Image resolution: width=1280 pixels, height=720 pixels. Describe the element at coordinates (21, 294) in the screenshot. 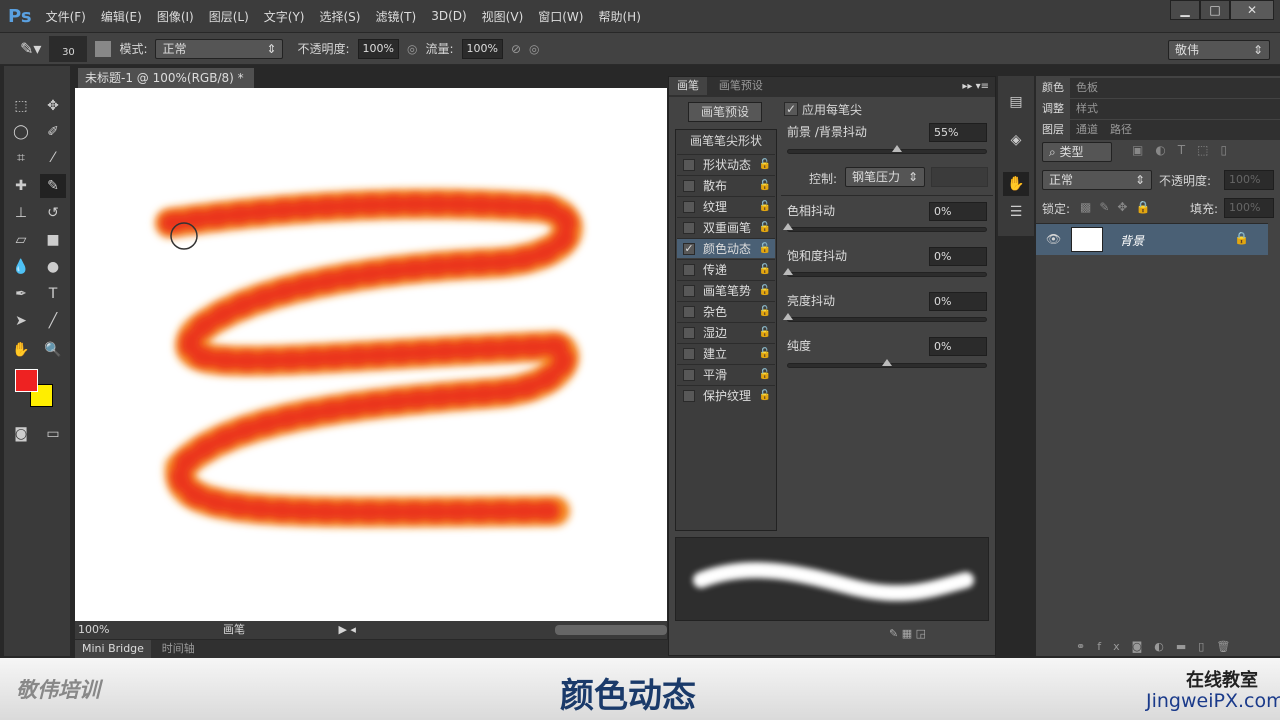

I see `pen-tool-icon: ✒` at that location.